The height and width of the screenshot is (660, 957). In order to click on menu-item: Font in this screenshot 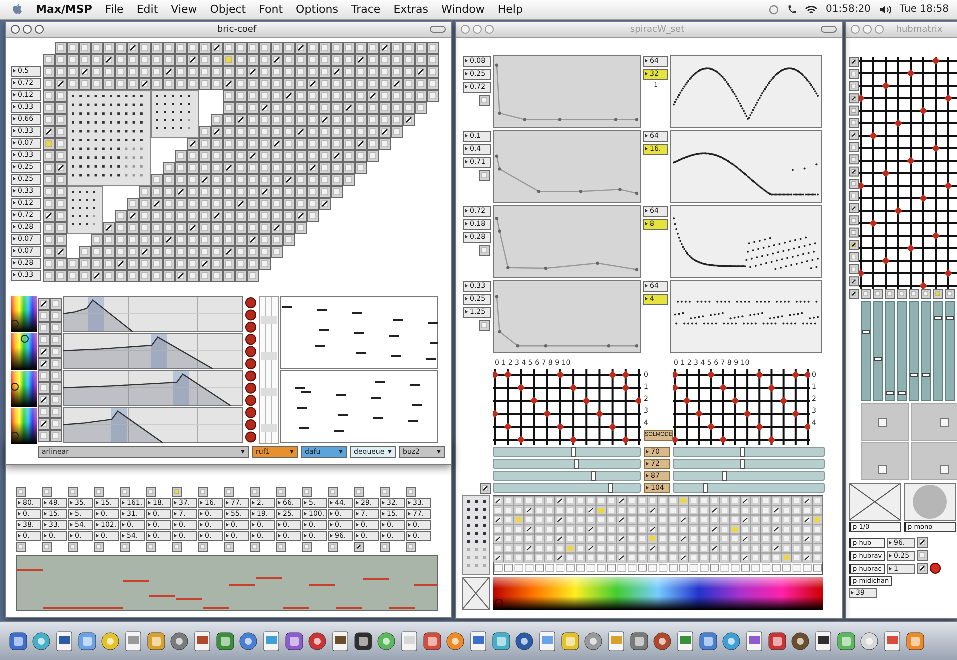, I will do `click(271, 9)`.